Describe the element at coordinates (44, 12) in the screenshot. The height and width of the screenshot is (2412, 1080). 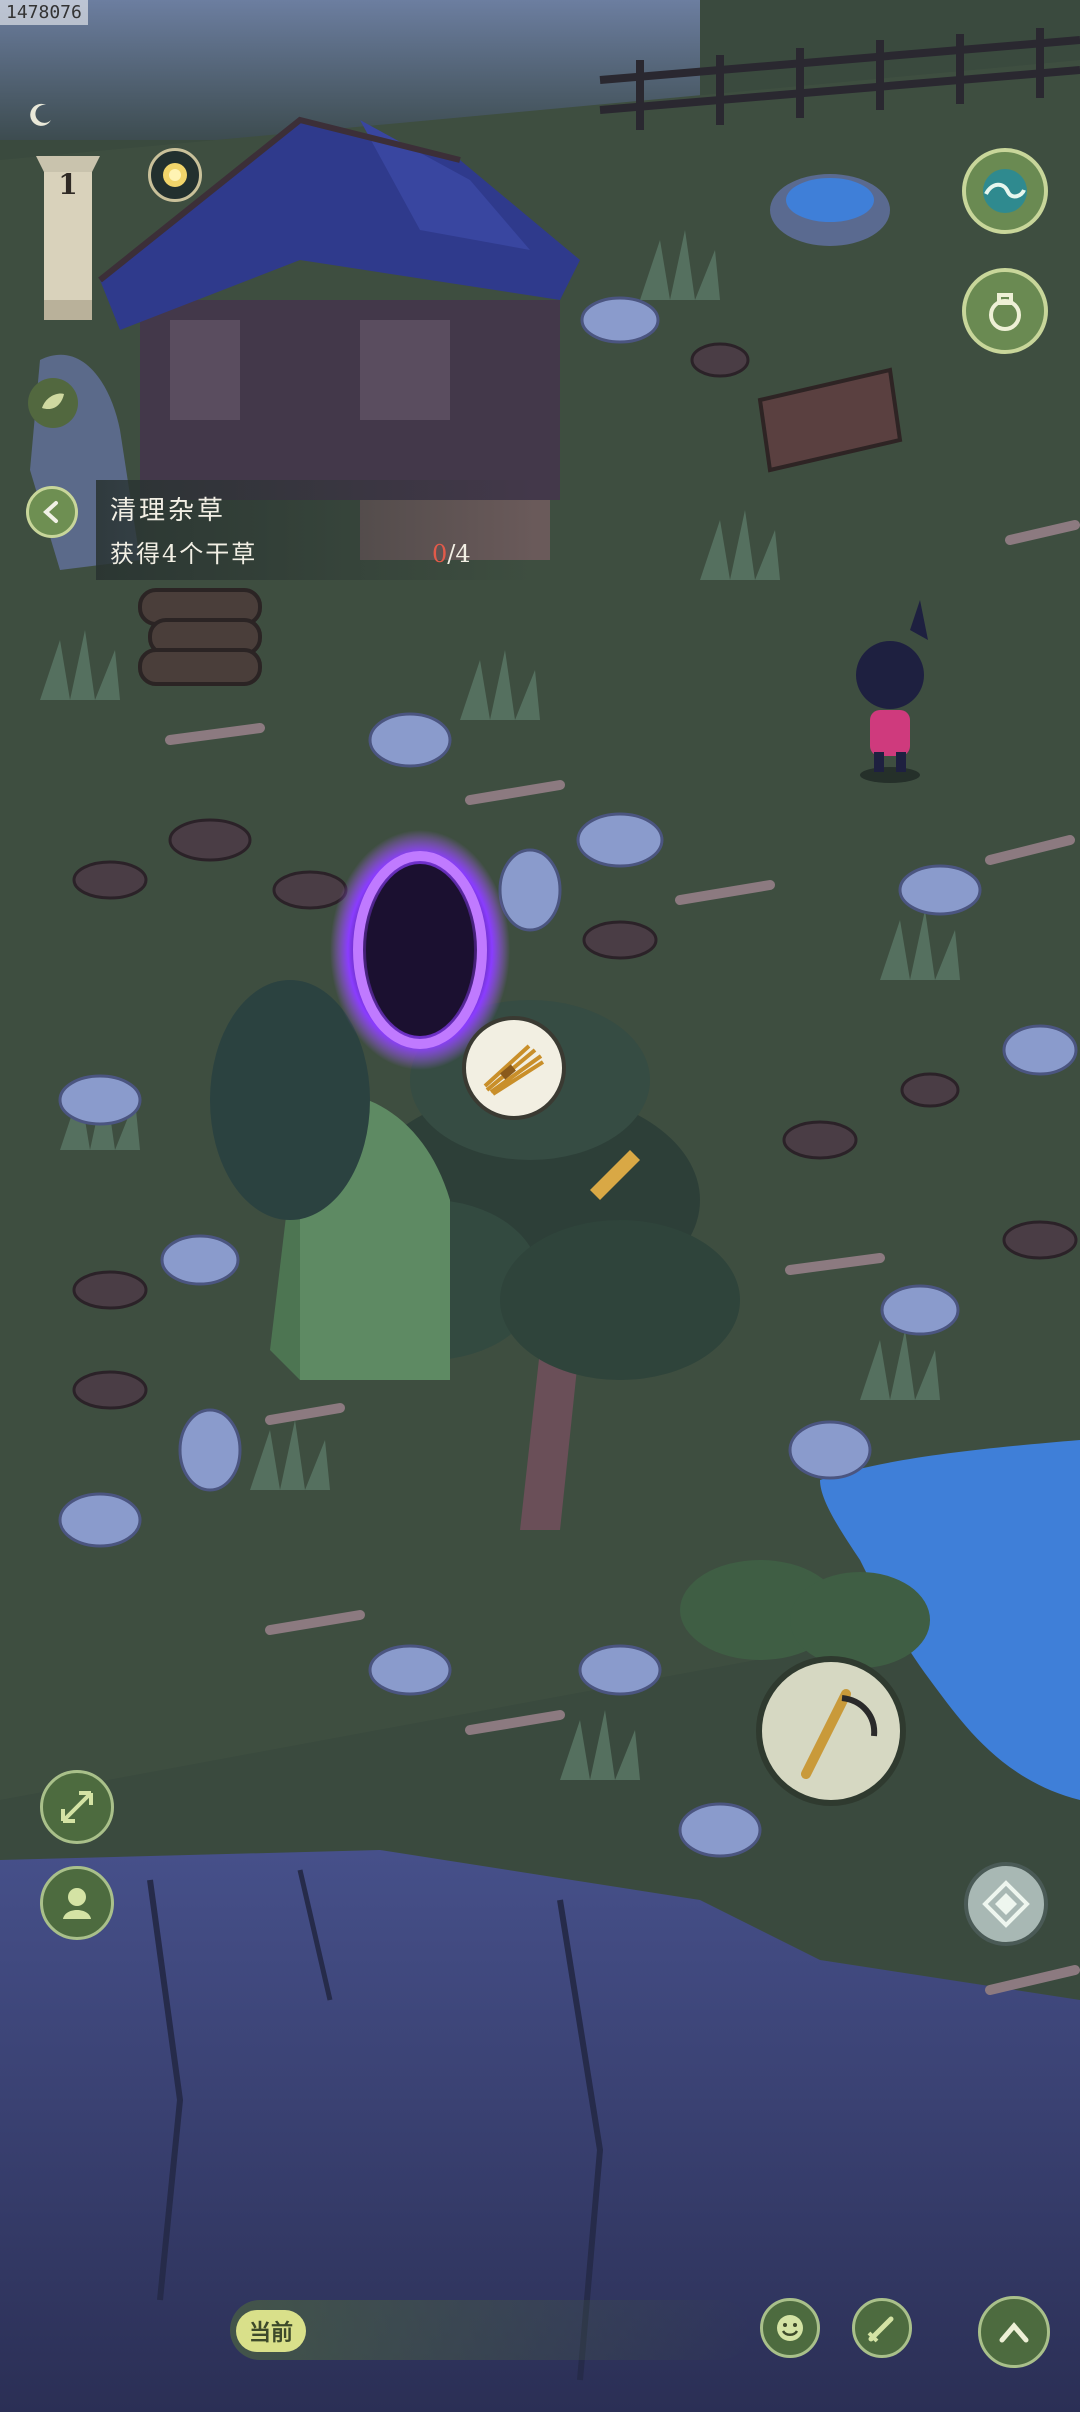
I see `debug-id: 1478076` at that location.